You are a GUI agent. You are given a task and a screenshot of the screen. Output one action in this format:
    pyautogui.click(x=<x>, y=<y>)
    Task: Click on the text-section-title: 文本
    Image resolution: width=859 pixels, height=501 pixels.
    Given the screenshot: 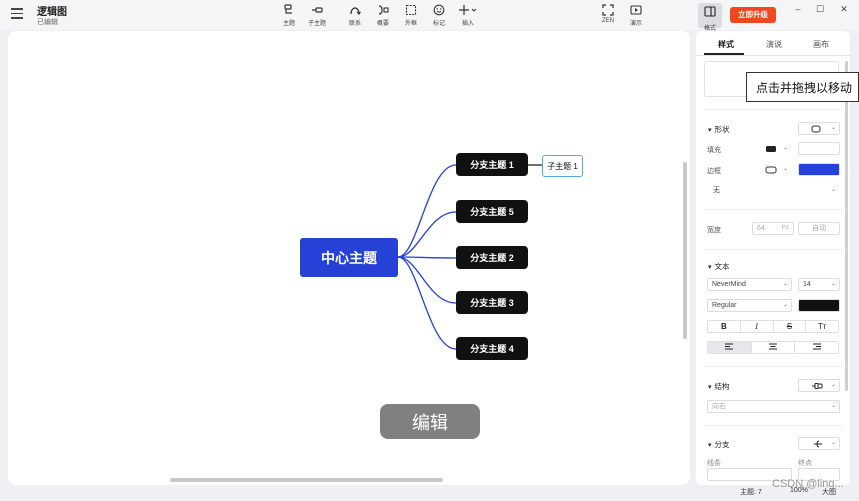 What is the action you would take?
    pyautogui.click(x=719, y=266)
    